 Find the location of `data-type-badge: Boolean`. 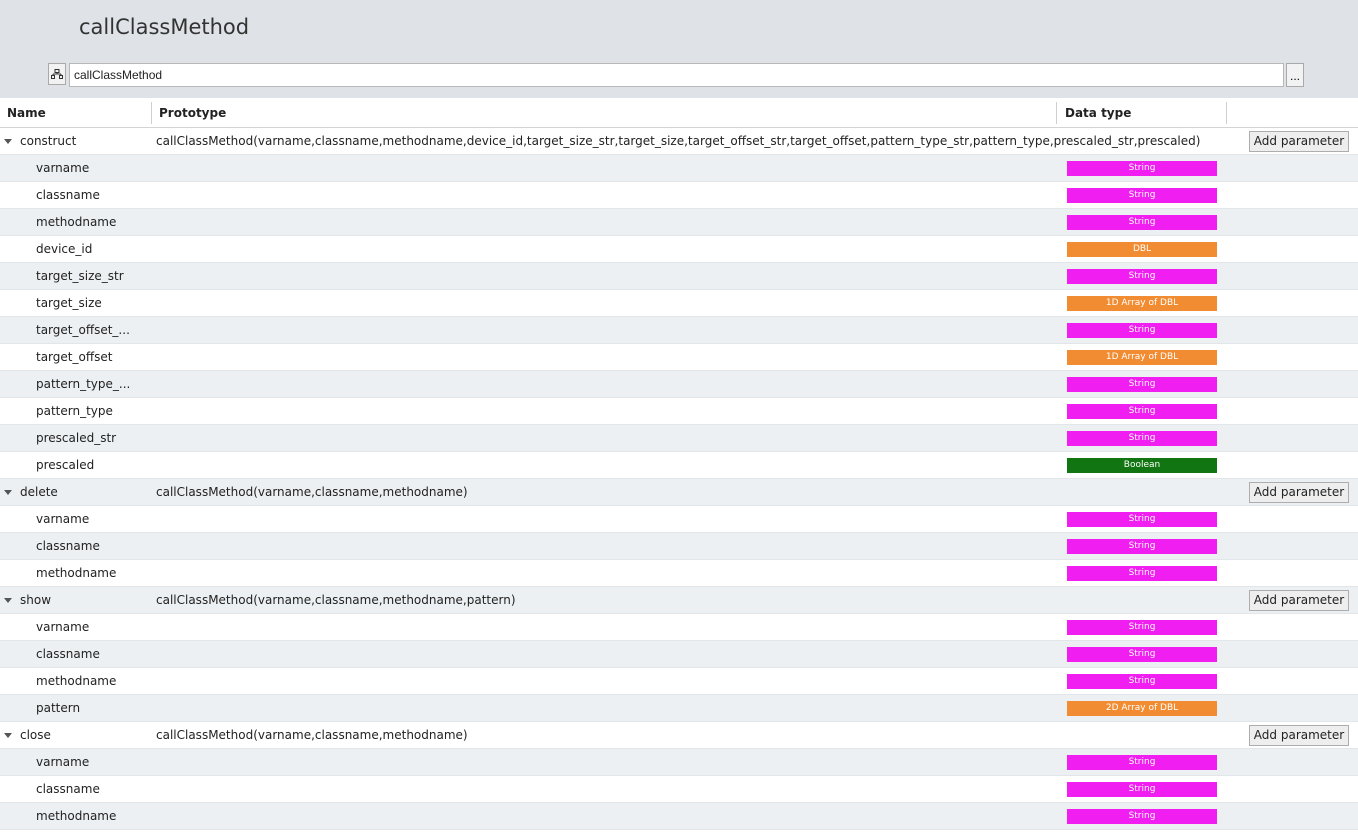

data-type-badge: Boolean is located at coordinates (1142, 465).